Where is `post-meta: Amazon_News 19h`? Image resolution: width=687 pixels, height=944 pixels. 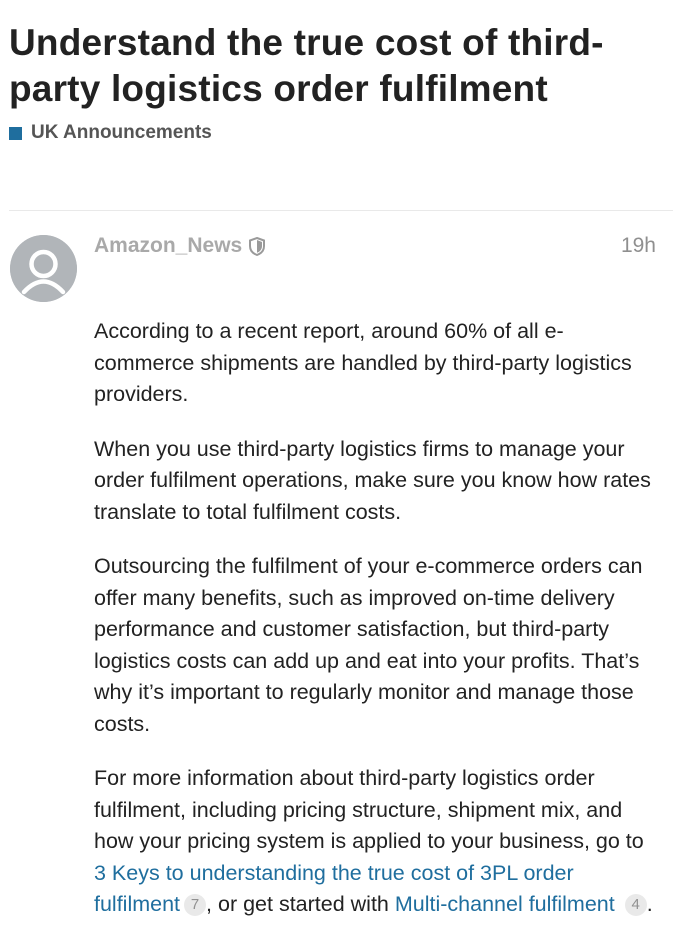 post-meta: Amazon_News 19h is located at coordinates (375, 246).